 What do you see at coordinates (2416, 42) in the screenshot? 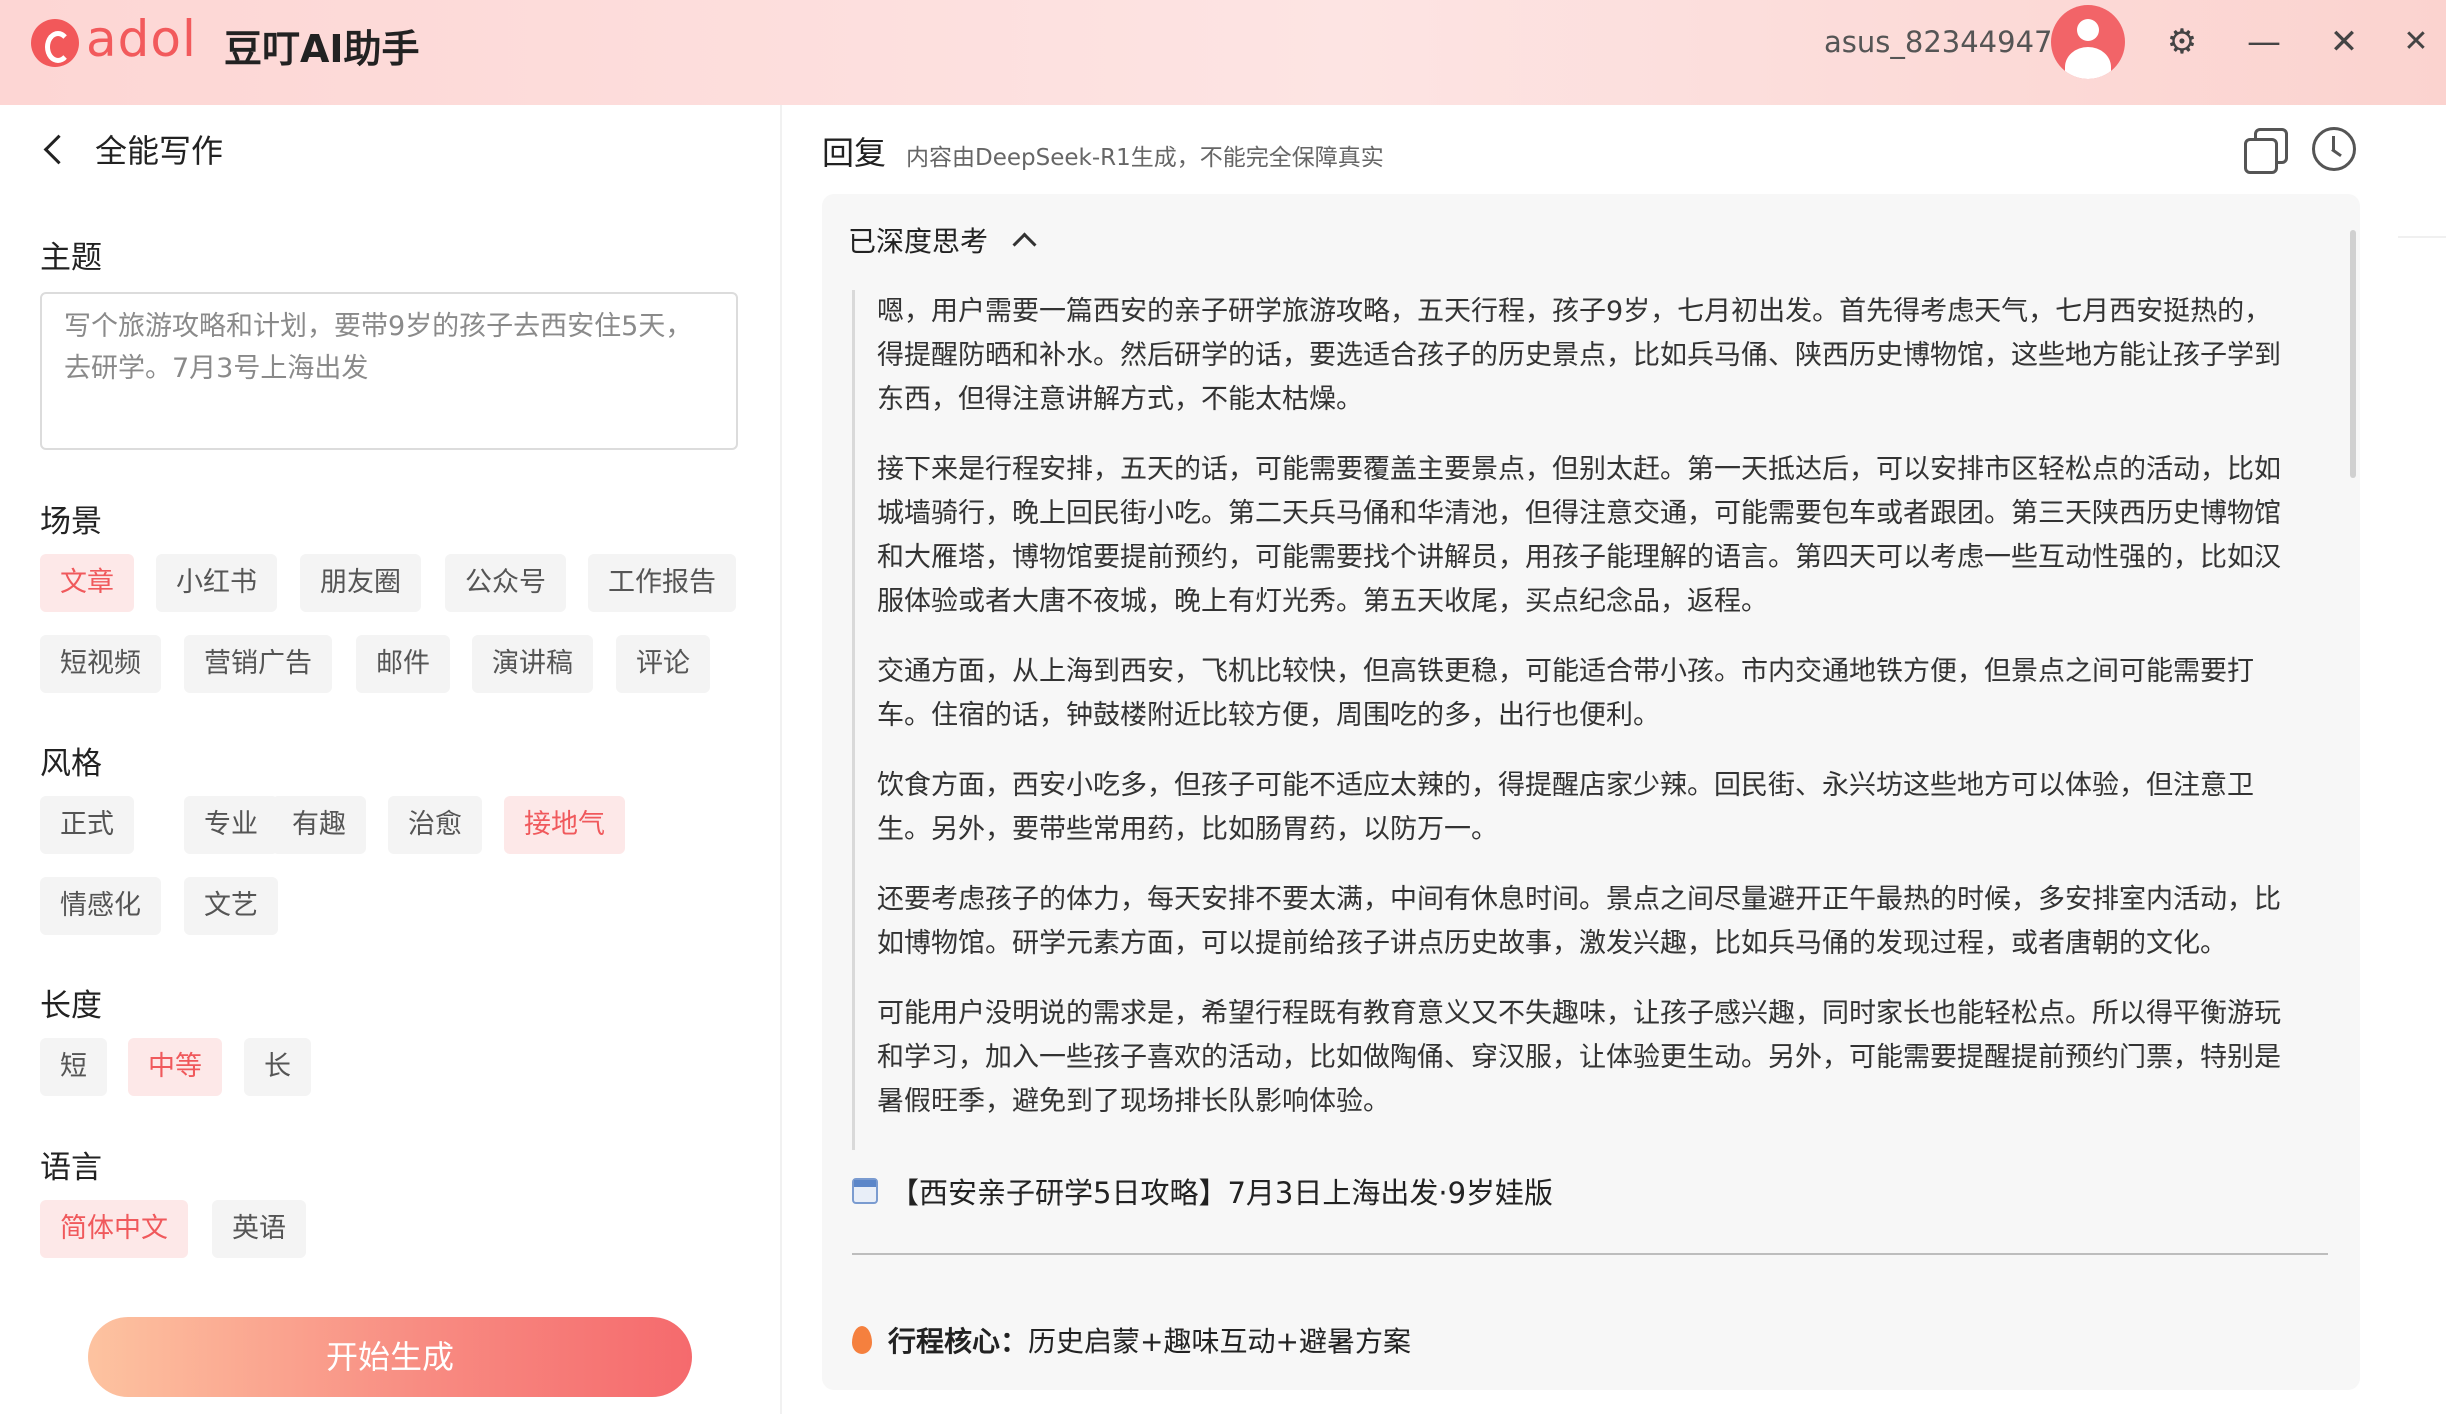
I see `side-close-icon: ✕` at bounding box center [2416, 42].